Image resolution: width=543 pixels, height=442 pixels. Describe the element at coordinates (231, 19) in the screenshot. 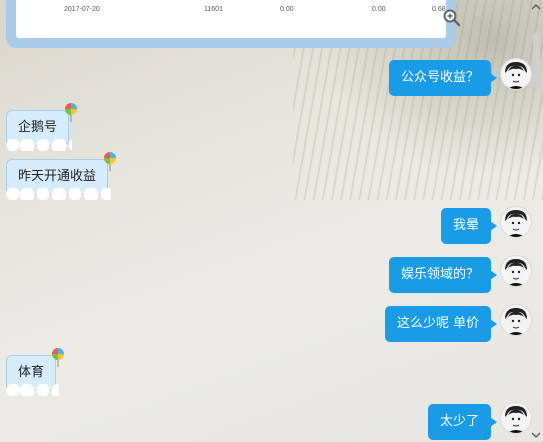

I see `image-preview: 2017-07-20 11601 0.00 0.00 0.68` at that location.